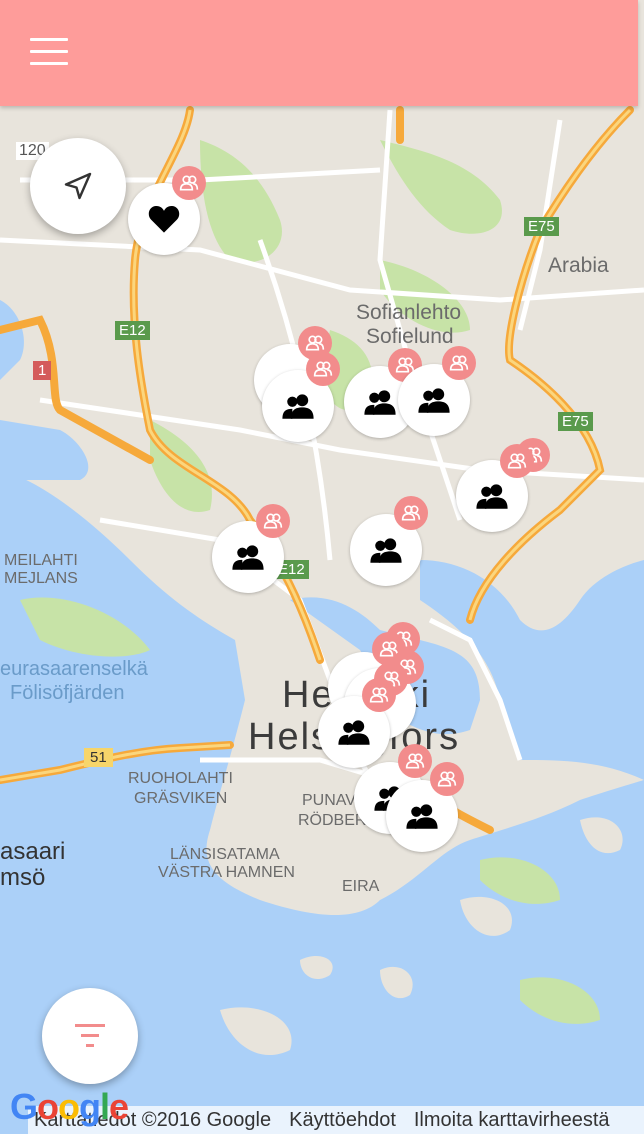 Image resolution: width=644 pixels, height=1134 pixels. Describe the element at coordinates (225, 854) in the screenshot. I see `label-lansisatama: LÄNSISATAMA` at that location.